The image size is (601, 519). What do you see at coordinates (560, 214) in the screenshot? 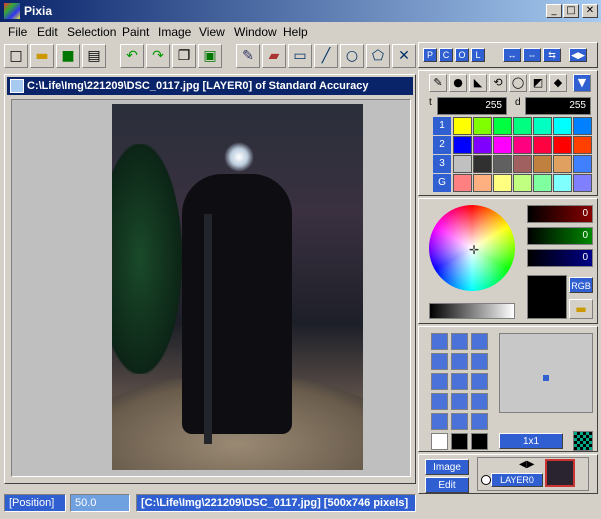
I see `red-value: 0` at bounding box center [560, 214].